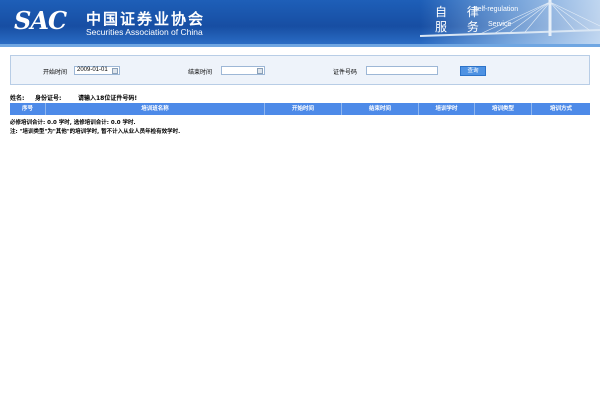 The height and width of the screenshot is (411, 600). I want to click on cert-number-label: 证件号码, so click(345, 72).